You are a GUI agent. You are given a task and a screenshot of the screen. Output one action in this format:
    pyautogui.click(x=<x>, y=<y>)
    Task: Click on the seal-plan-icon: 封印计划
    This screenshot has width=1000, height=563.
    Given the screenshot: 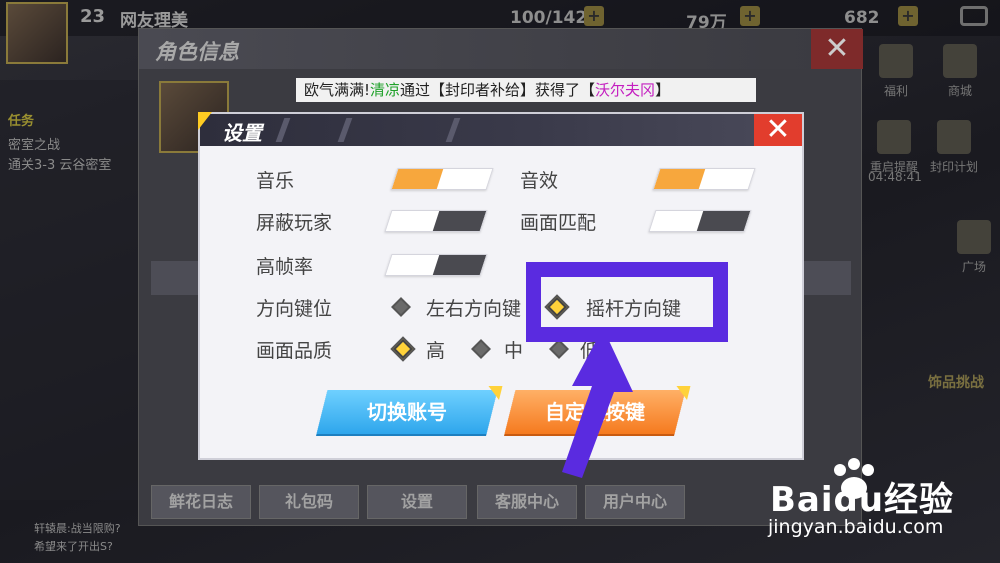 What is the action you would take?
    pyautogui.click(x=954, y=150)
    